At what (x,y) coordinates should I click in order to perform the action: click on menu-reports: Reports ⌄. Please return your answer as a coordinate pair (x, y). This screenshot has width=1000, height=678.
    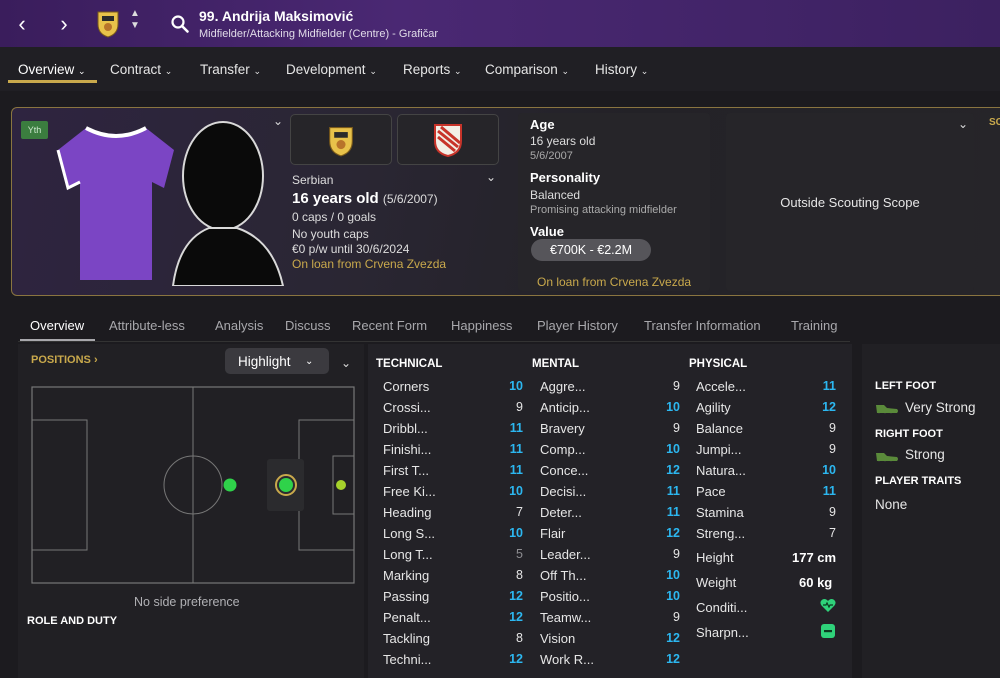
    Looking at the image, I should click on (432, 69).